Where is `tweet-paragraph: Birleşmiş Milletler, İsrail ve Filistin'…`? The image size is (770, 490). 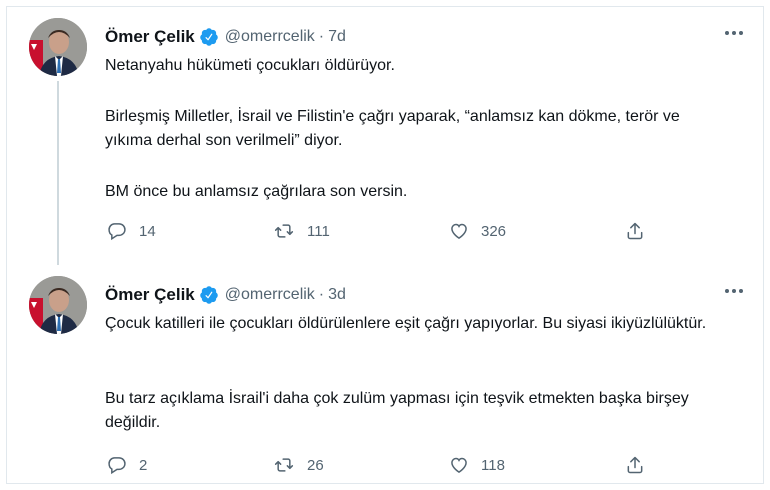 tweet-paragraph: Birleşmiş Milletler, İsrail ve Filistin'… is located at coordinates (392, 128).